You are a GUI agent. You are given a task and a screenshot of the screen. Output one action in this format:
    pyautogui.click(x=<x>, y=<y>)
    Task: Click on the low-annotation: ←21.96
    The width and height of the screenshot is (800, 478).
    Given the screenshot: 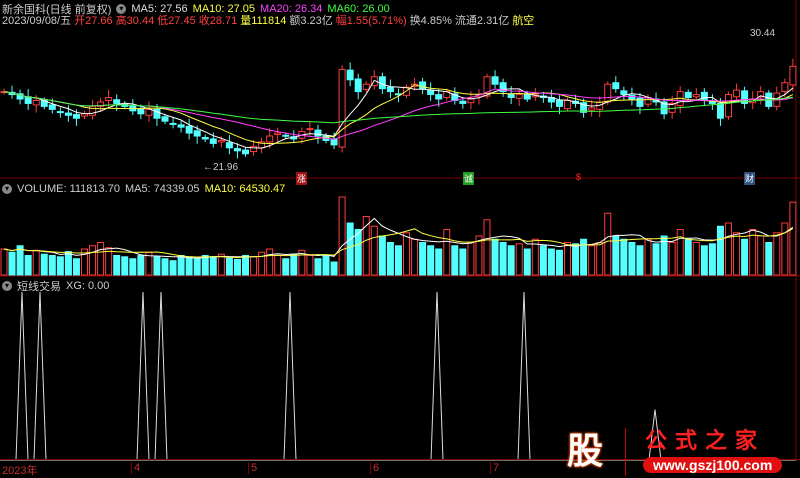 What is the action you would take?
    pyautogui.click(x=221, y=167)
    